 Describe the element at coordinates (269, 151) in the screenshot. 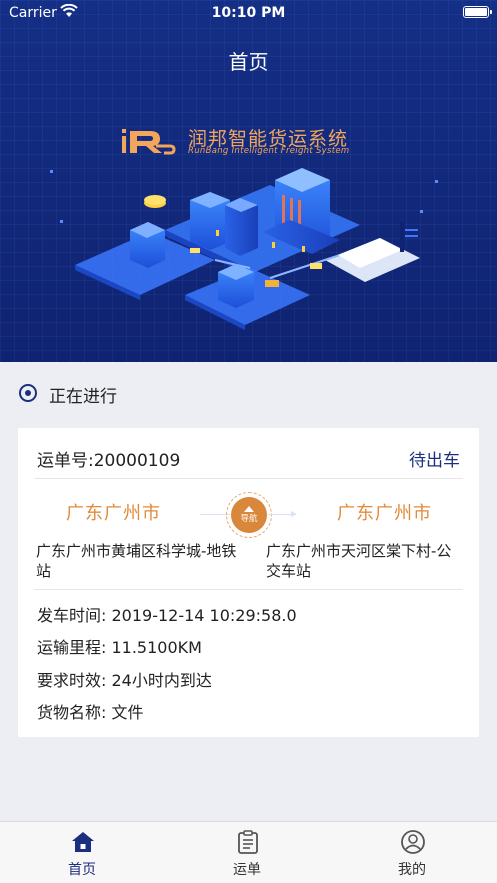

I see `brand-name-en: RunBang Intelligent Freight System` at that location.